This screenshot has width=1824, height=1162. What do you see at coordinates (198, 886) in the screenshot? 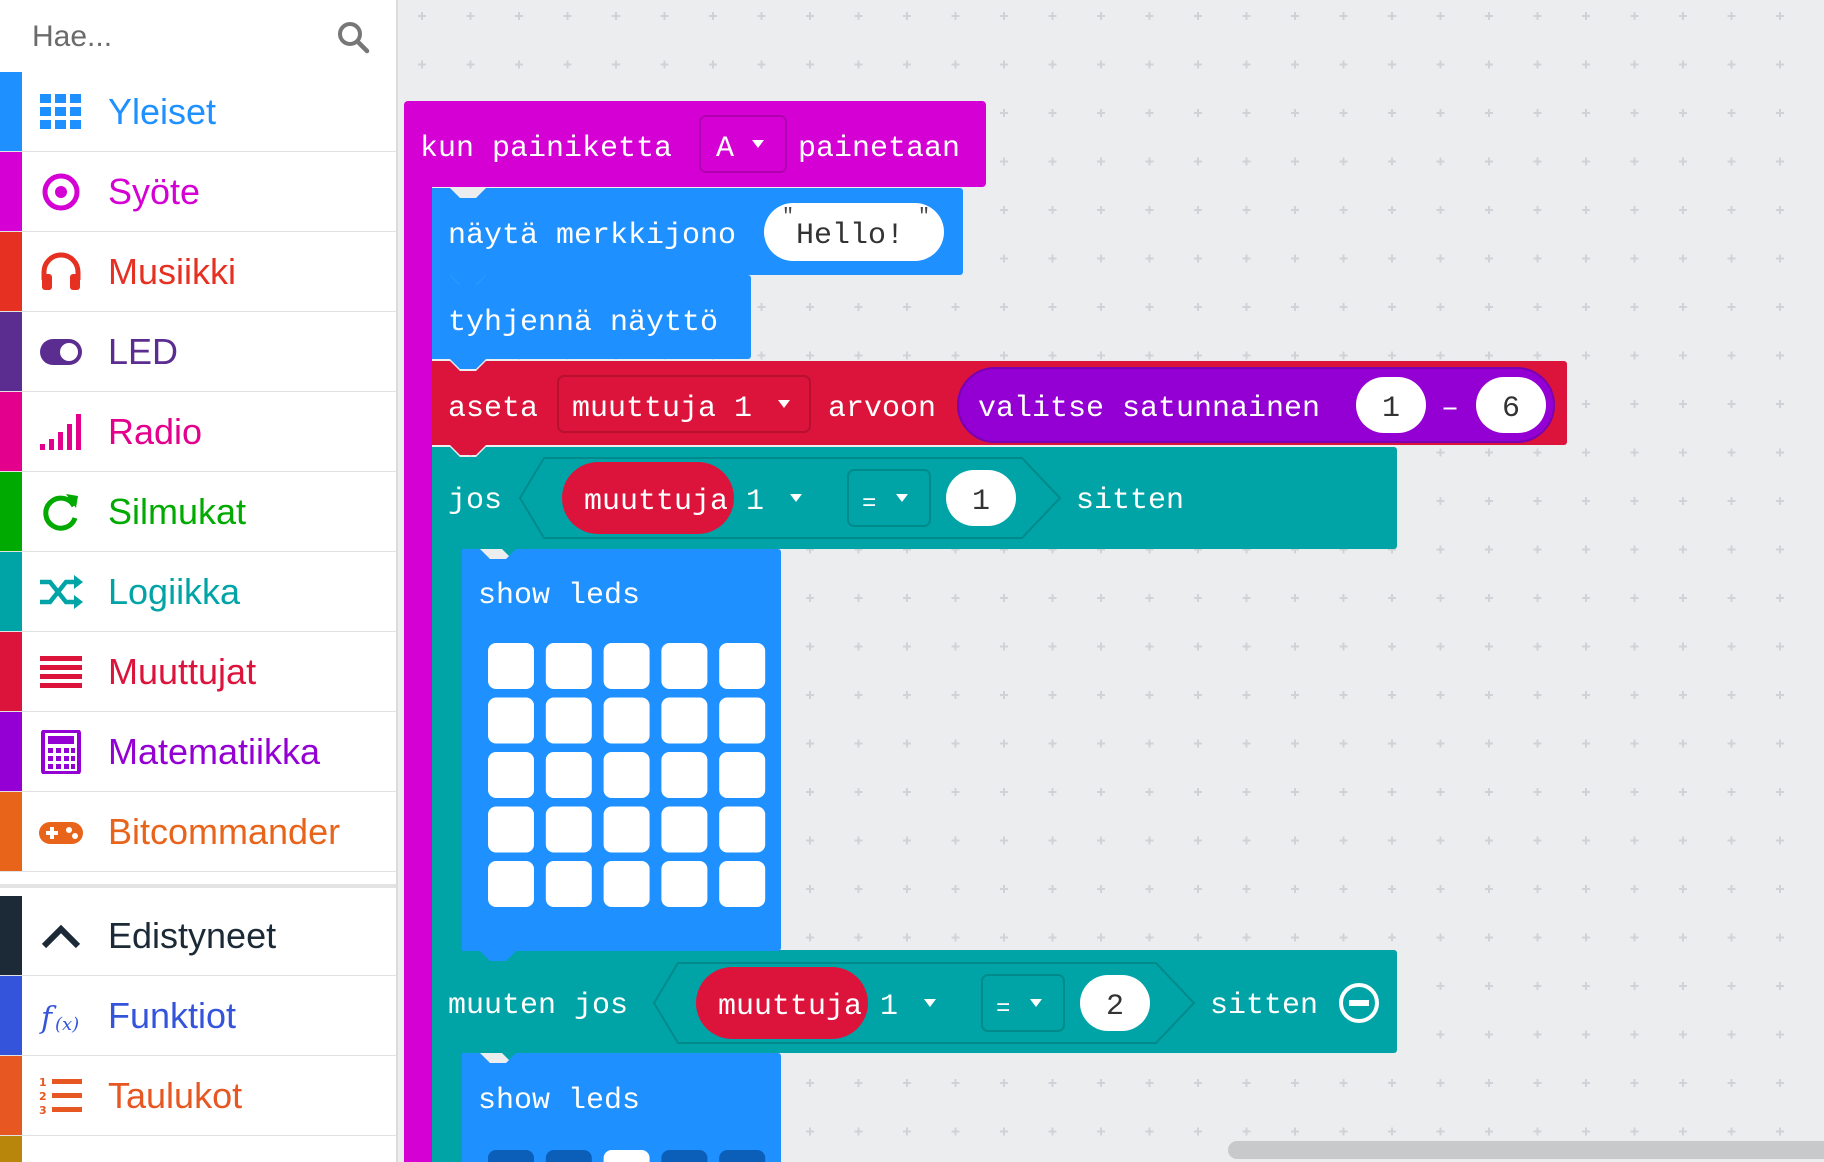
I see `toolbox-divider` at bounding box center [198, 886].